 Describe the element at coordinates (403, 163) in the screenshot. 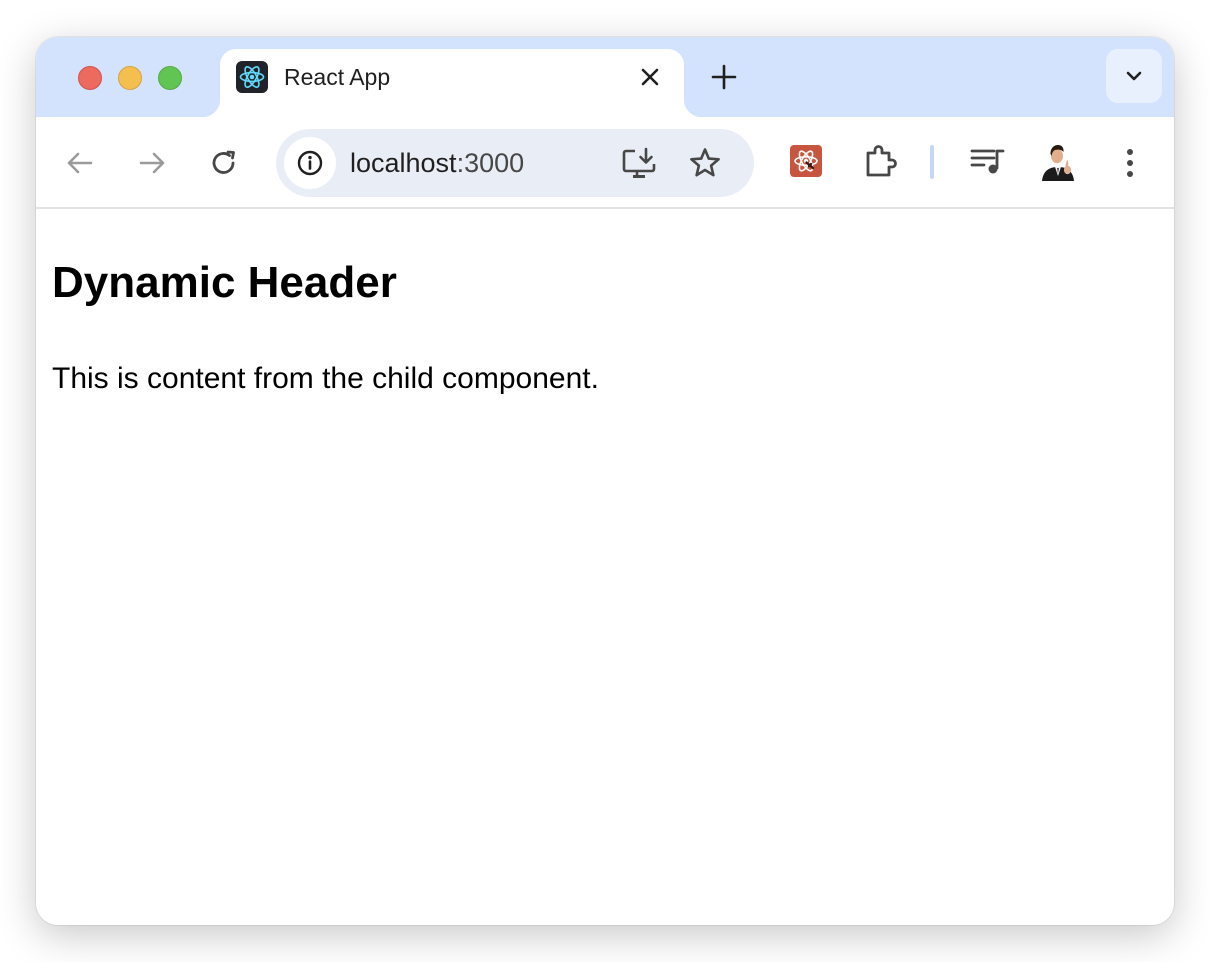

I see `url-host: localhost` at that location.